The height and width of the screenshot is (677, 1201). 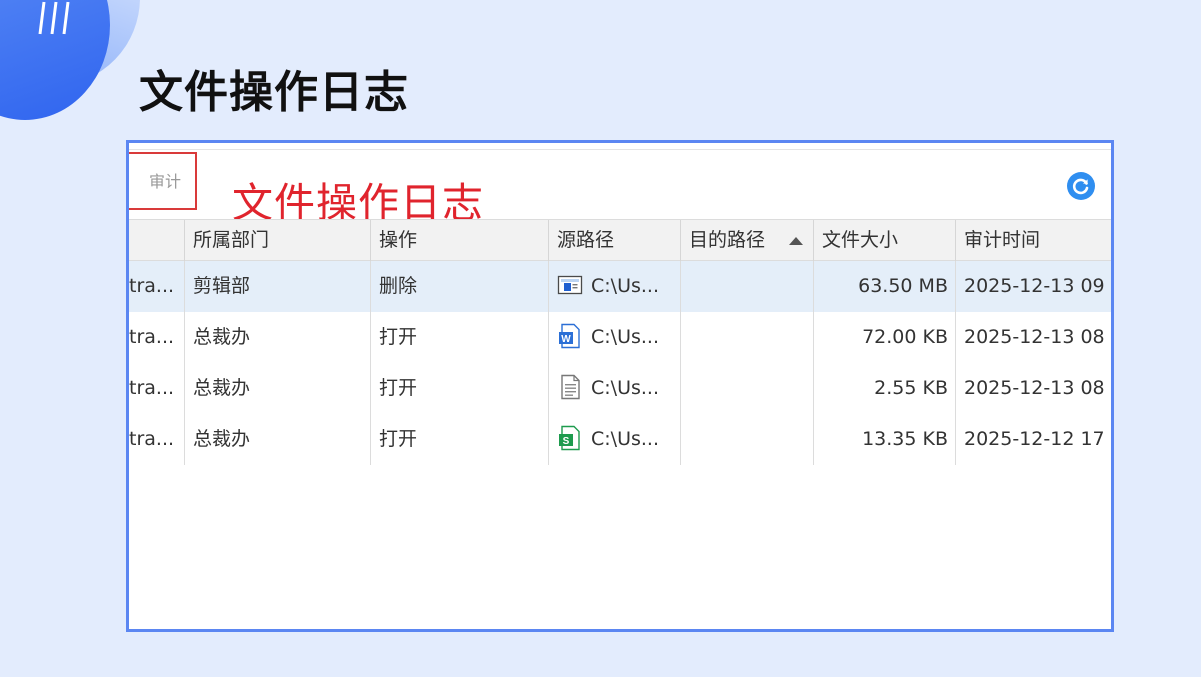 I want to click on column-header-file-size: 文件大小, so click(x=885, y=240).